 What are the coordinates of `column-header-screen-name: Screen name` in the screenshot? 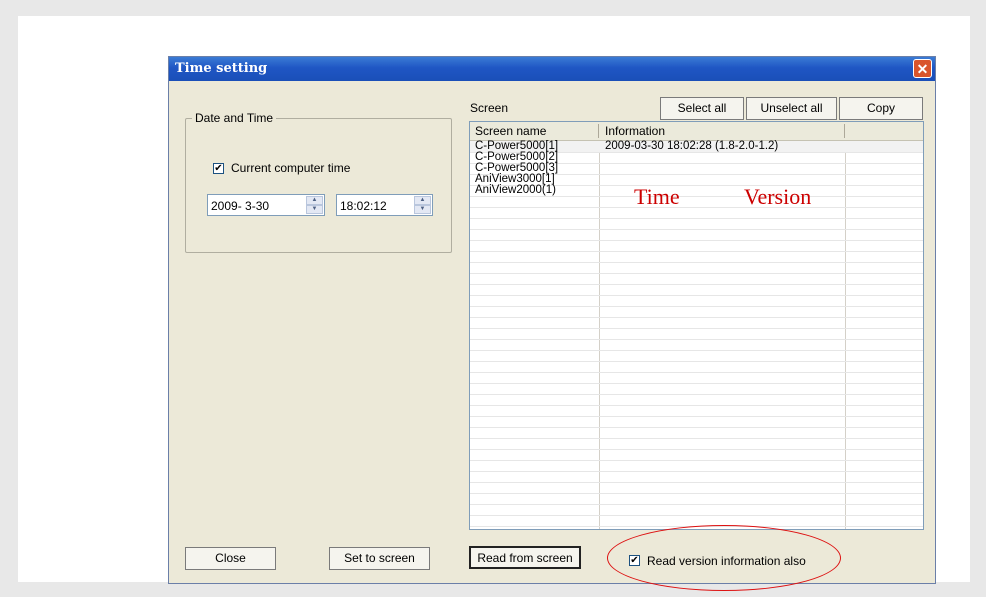 It's located at (510, 131).